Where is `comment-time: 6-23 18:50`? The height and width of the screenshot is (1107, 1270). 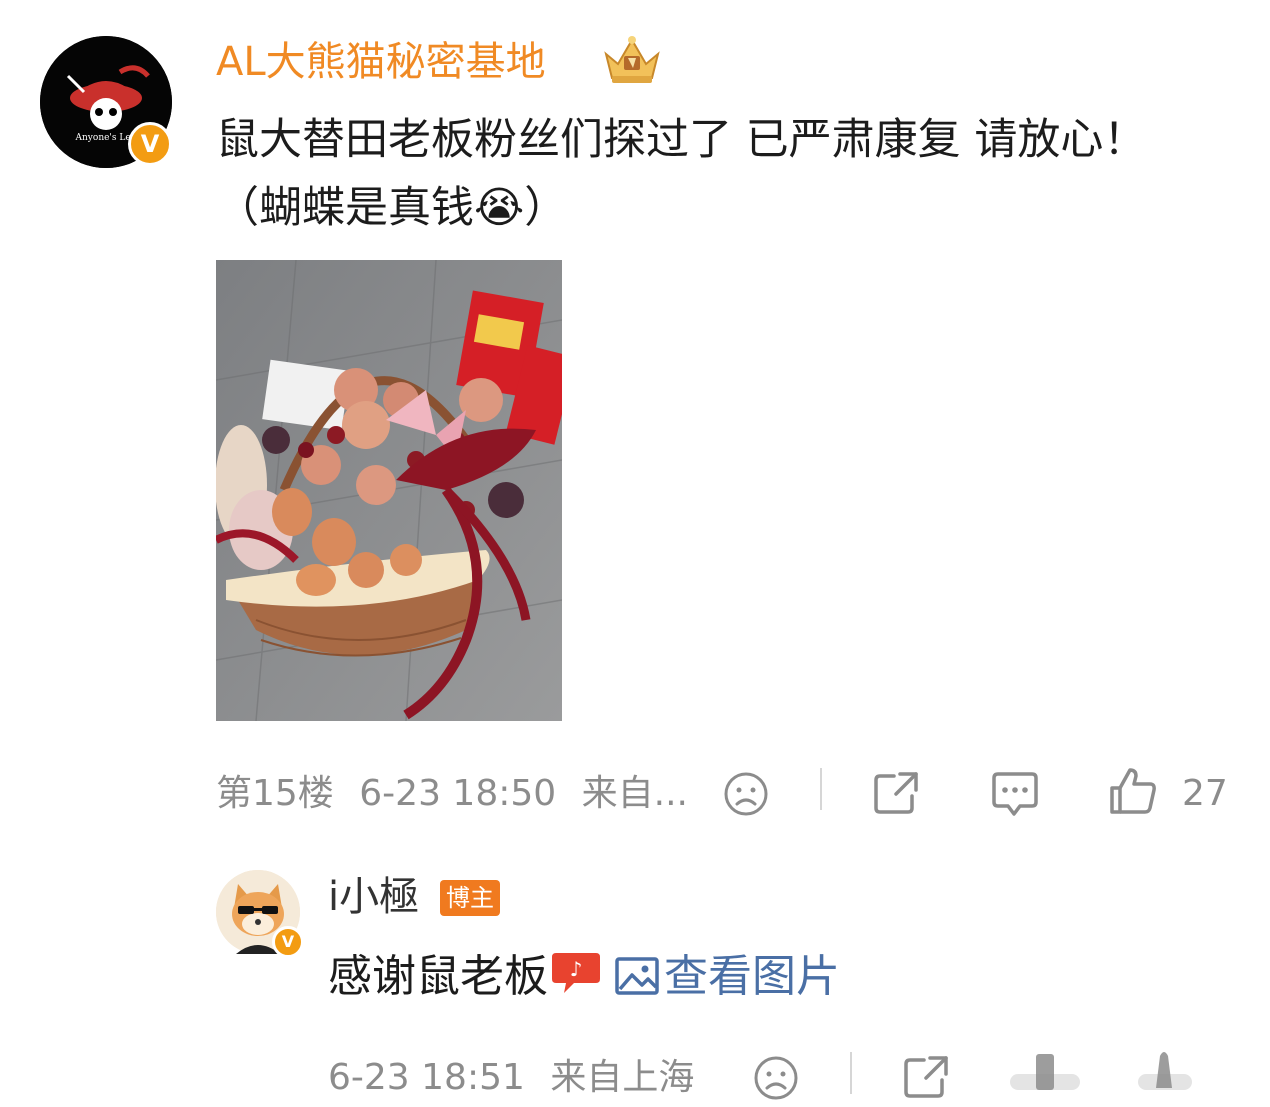 comment-time: 6-23 18:50 is located at coordinates (458, 793).